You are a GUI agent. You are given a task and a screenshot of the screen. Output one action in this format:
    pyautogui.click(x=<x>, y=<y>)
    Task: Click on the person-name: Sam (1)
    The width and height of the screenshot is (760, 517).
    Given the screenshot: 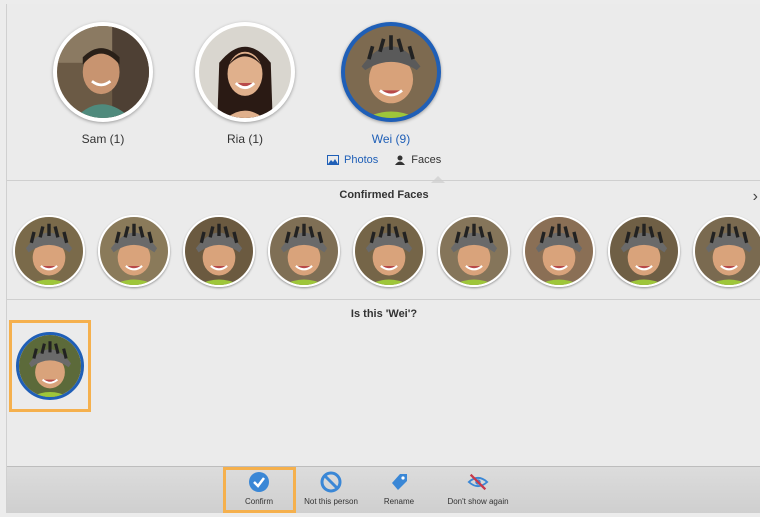 What is the action you would take?
    pyautogui.click(x=103, y=139)
    